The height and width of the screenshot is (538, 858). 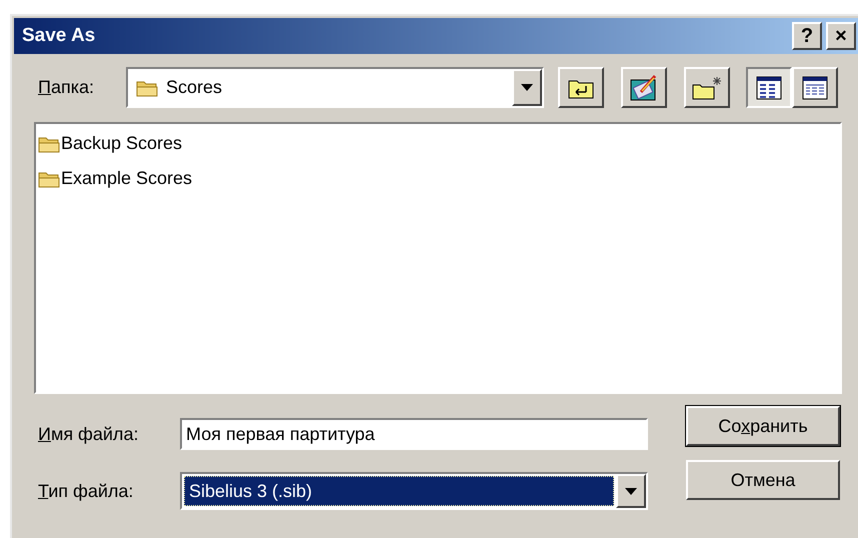 What do you see at coordinates (807, 36) in the screenshot?
I see `help-button: ?` at bounding box center [807, 36].